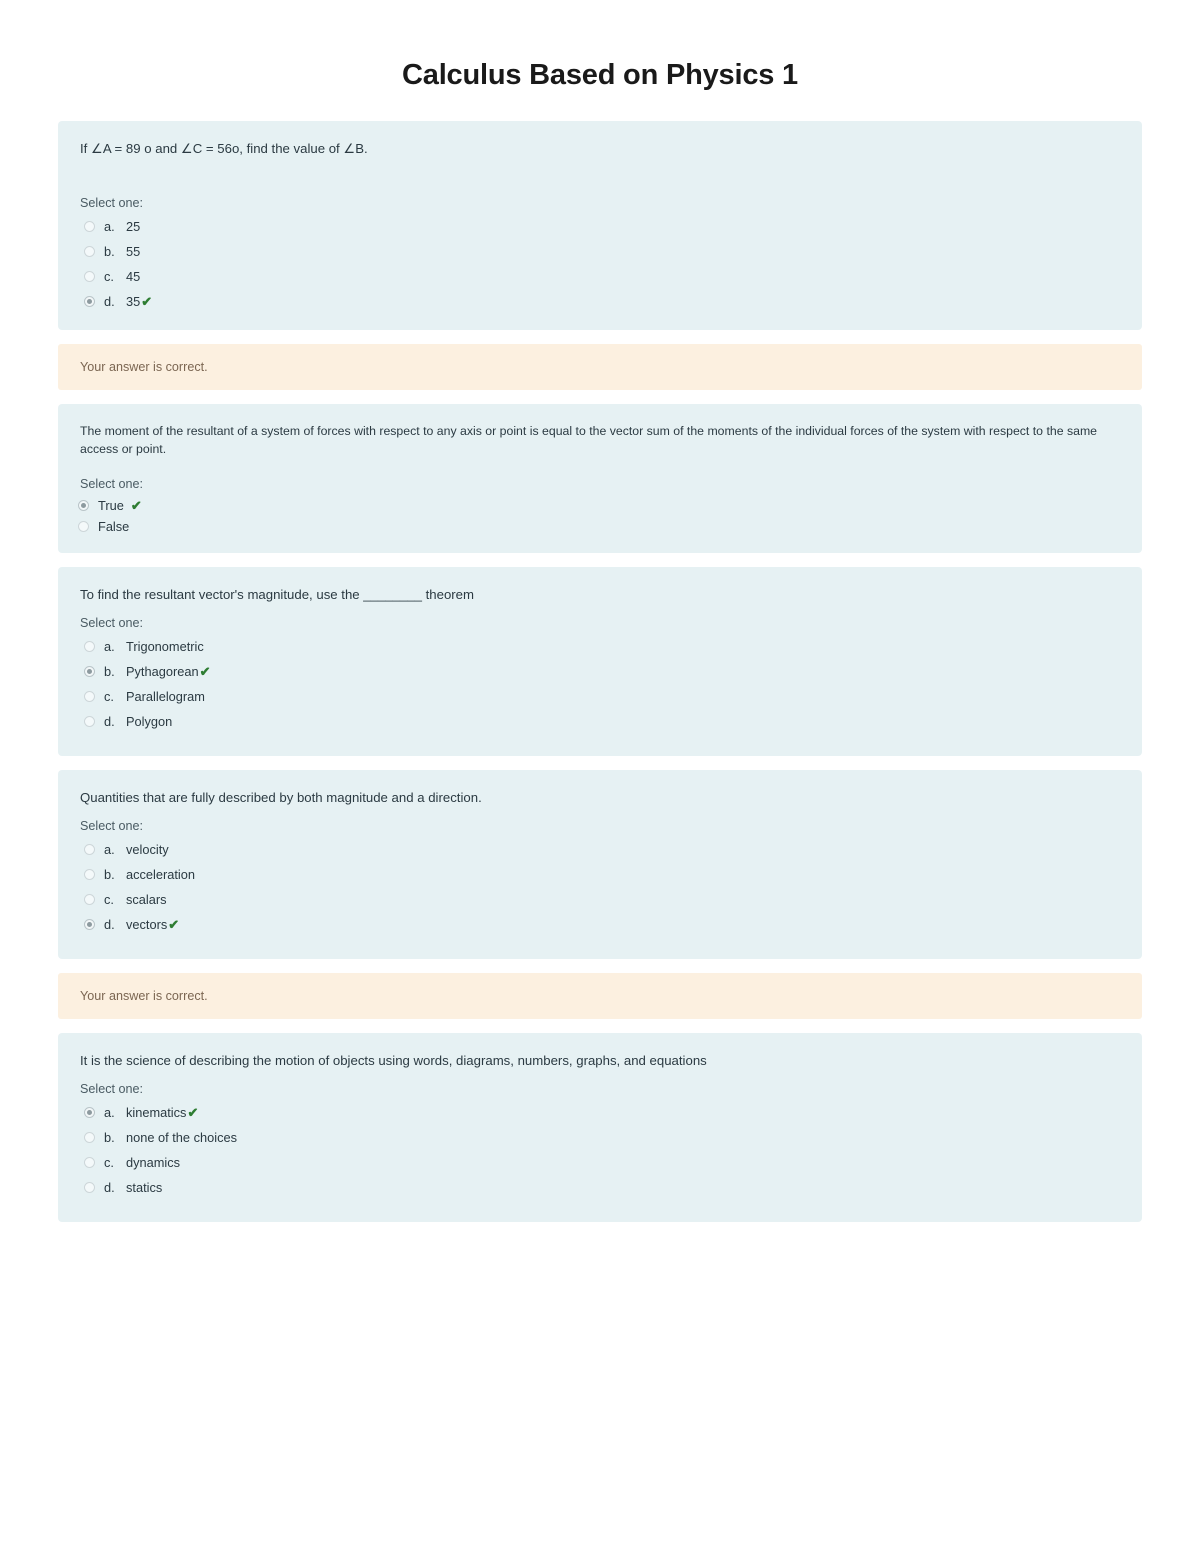 Image resolution: width=1200 pixels, height=1553 pixels. I want to click on answer-label: velocity, so click(147, 850).